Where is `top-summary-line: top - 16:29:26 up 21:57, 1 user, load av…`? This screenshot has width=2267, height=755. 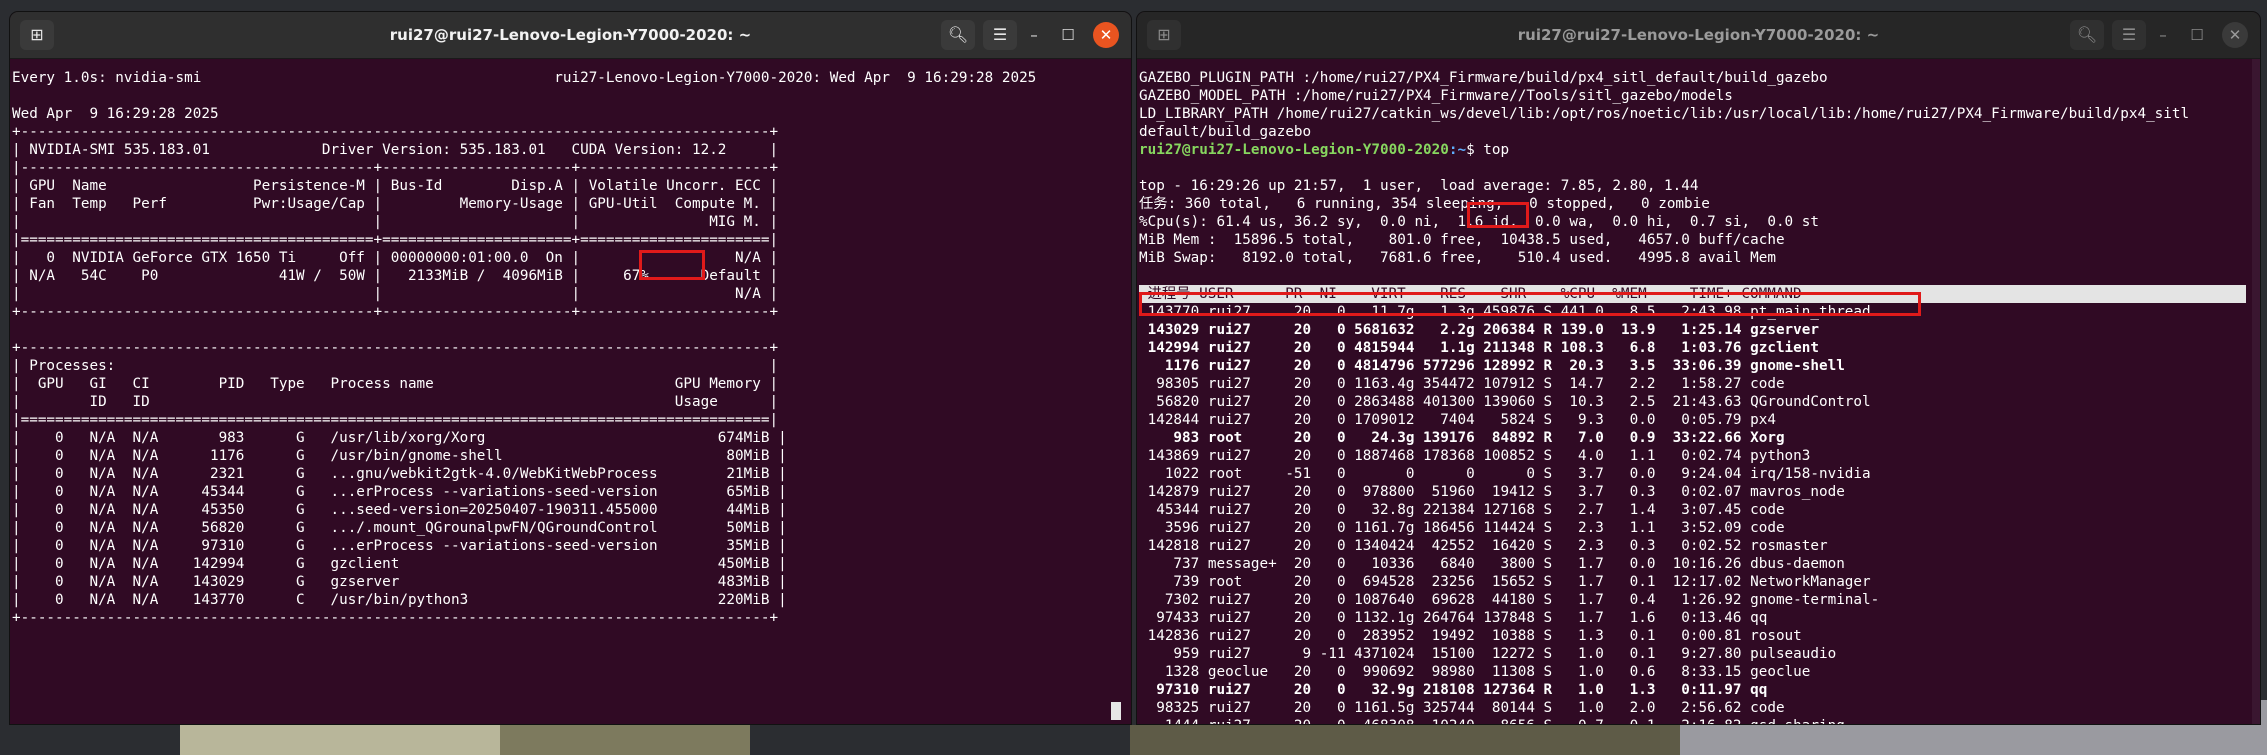
top-summary-line: top - 16:29:26 up 21:57, 1 user, load av… is located at coordinates (1419, 186).